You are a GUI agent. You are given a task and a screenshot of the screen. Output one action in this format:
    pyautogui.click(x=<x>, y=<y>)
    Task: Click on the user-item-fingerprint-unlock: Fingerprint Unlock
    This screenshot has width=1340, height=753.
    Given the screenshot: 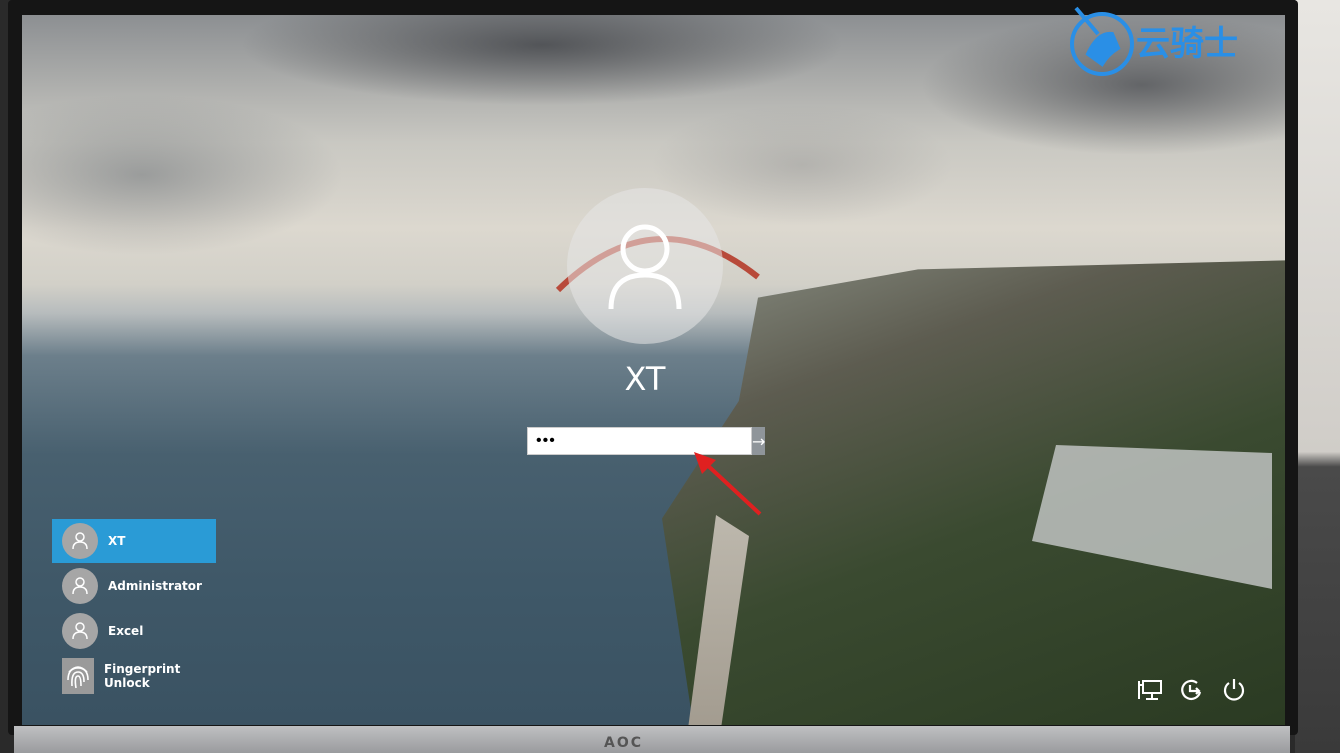 What is the action you would take?
    pyautogui.click(x=134, y=676)
    